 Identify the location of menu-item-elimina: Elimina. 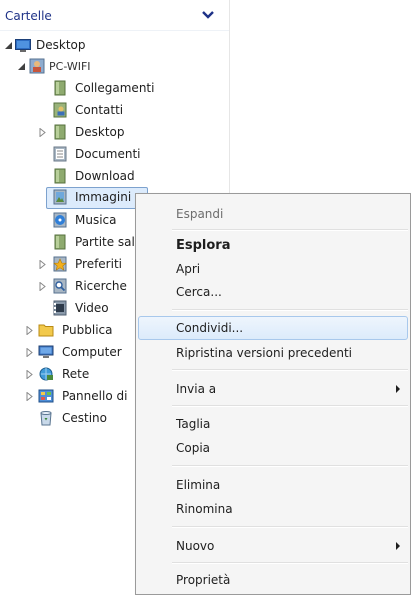
(273, 485).